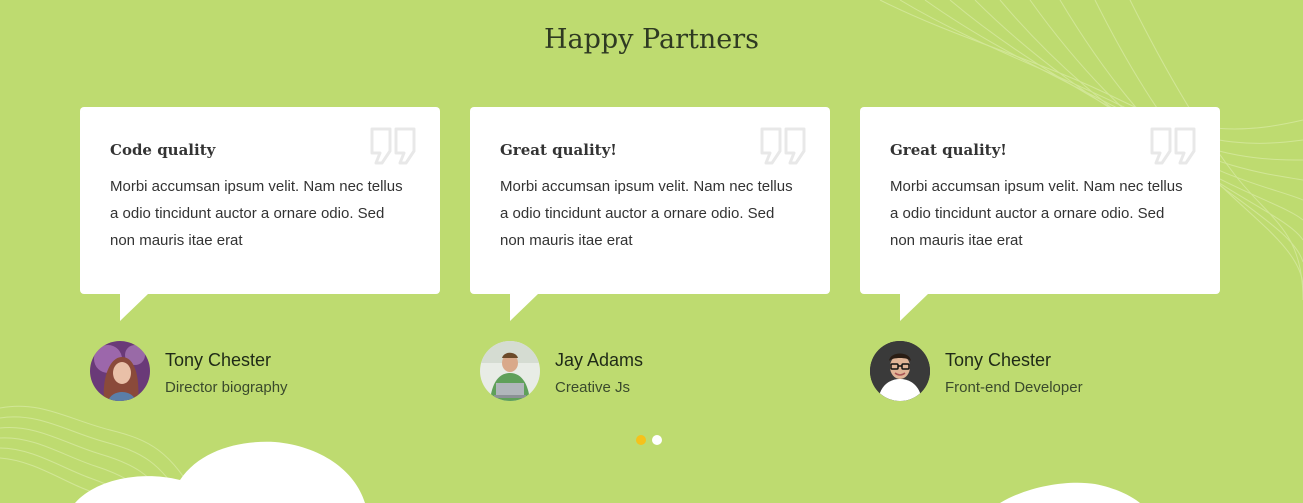  What do you see at coordinates (226, 387) in the screenshot?
I see `author-role: Director biography` at bounding box center [226, 387].